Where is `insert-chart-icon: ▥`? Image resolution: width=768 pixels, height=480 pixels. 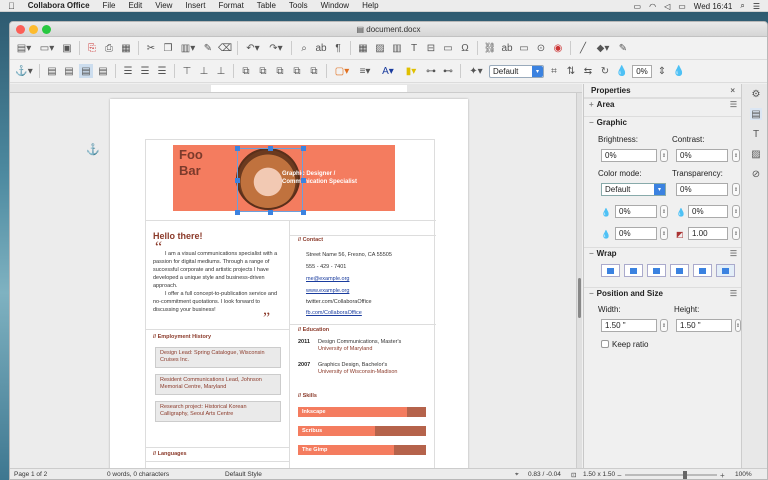
insert-chart-icon: ▥ is located at coordinates (397, 48).